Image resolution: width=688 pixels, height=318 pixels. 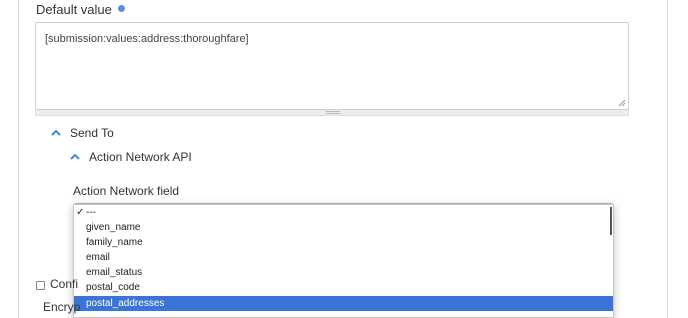 What do you see at coordinates (126, 191) in the screenshot?
I see `action-network-field-label: Action Network field` at bounding box center [126, 191].